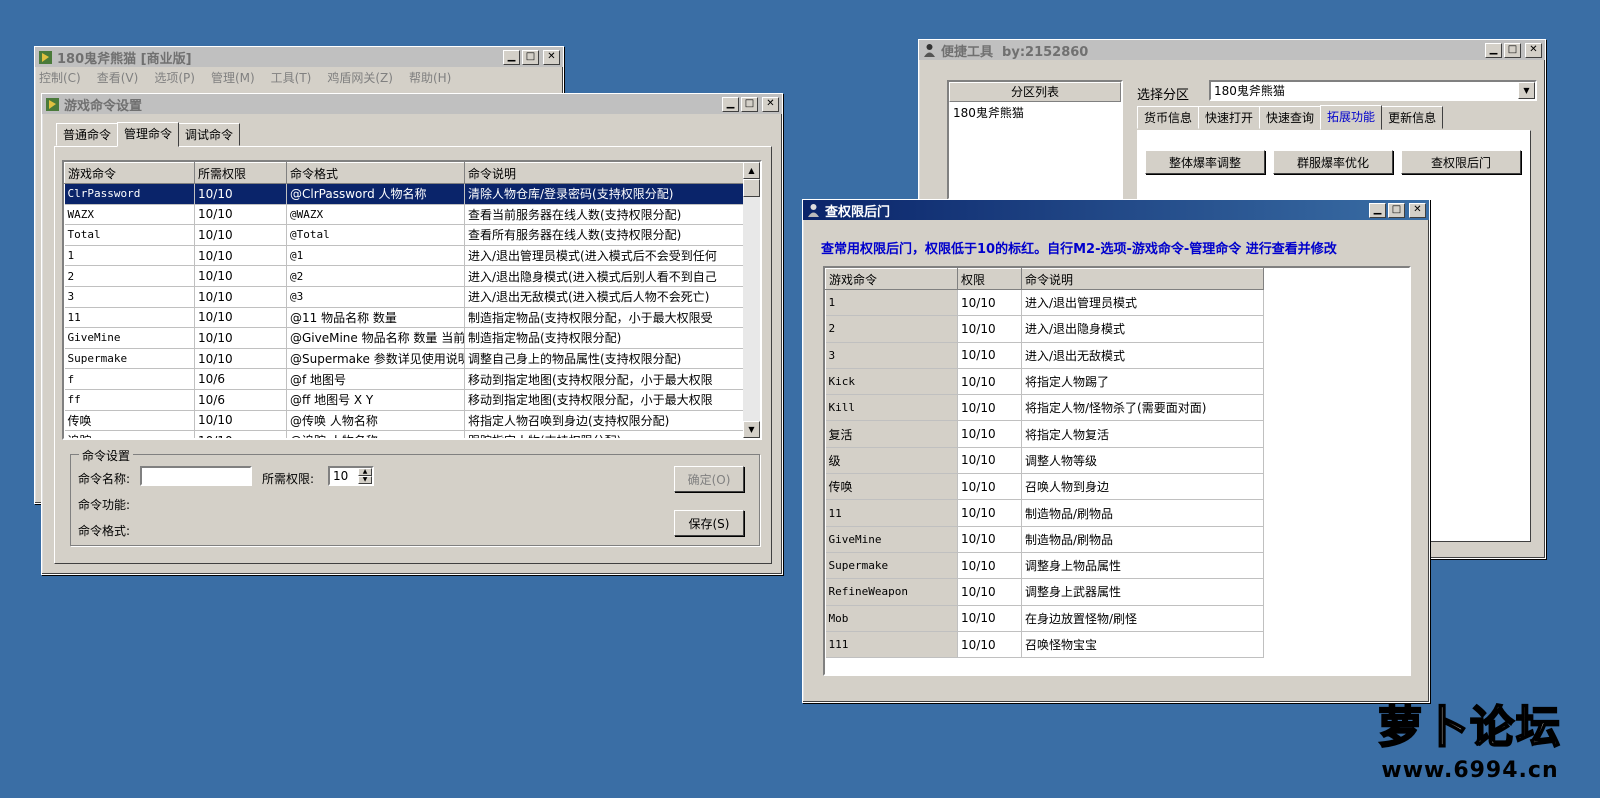 Image resolution: width=1600 pixels, height=798 pixels. What do you see at coordinates (174, 77) in the screenshot?
I see `menu-item-2: 选项(P)` at bounding box center [174, 77].